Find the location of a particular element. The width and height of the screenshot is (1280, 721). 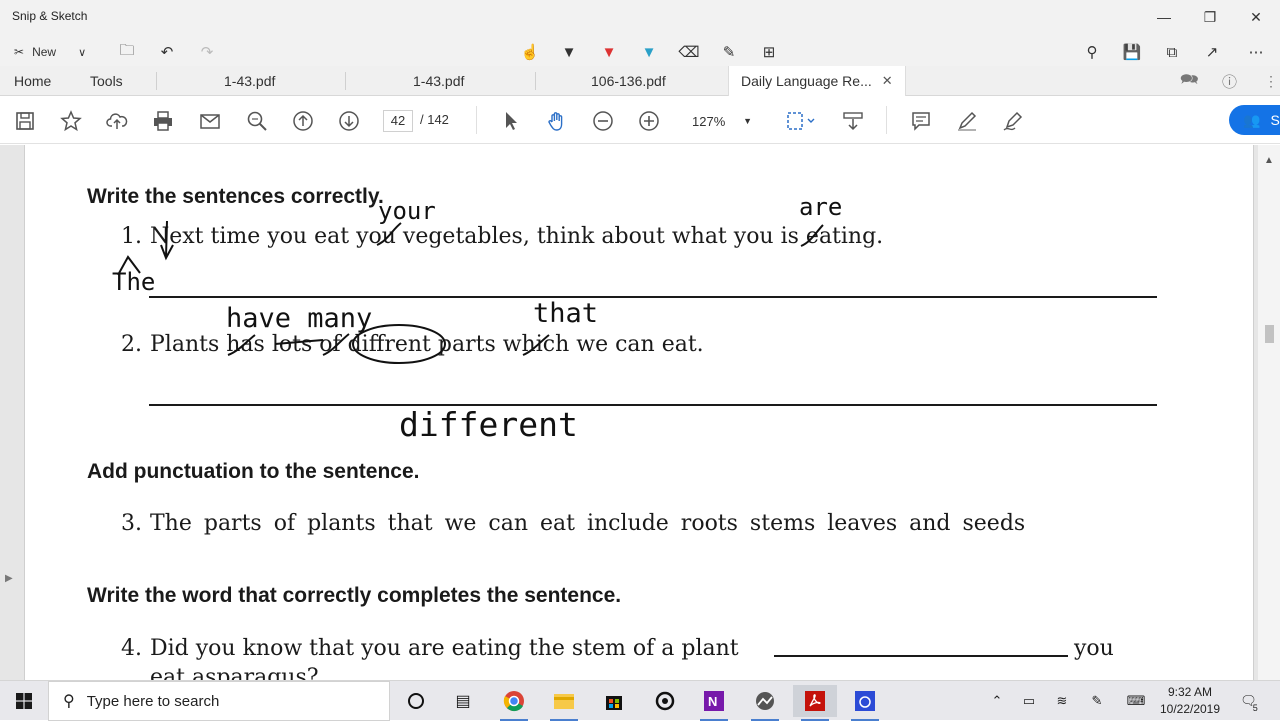

comment-tool-icon is located at coordinates (921, 121).